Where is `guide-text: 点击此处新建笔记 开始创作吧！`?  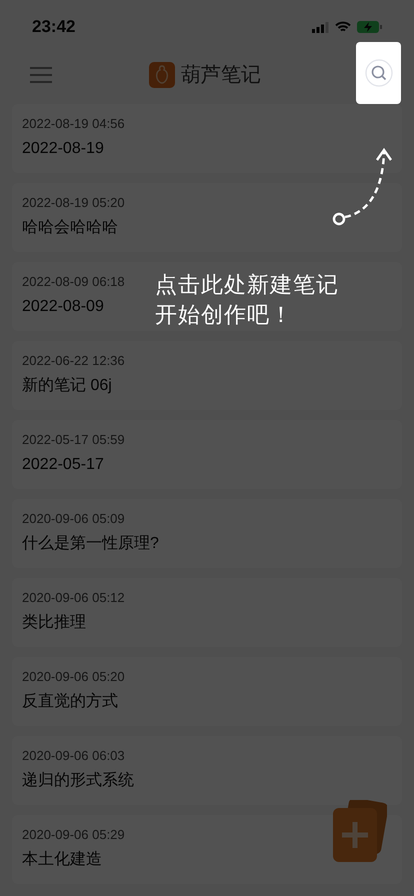 guide-text: 点击此处新建笔记 开始创作吧！ is located at coordinates (247, 300).